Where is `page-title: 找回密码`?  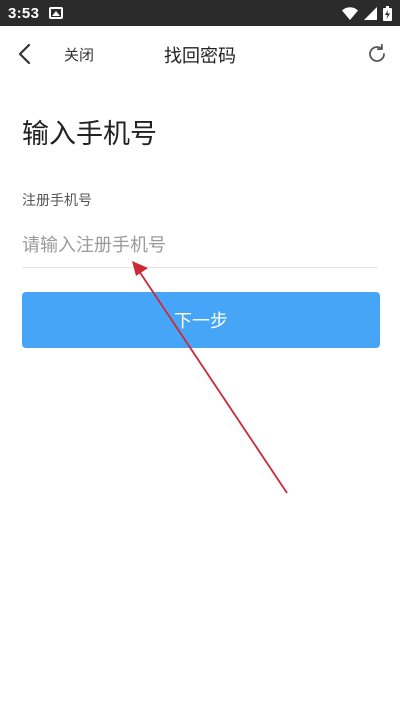
page-title: 找回密码 is located at coordinates (200, 56).